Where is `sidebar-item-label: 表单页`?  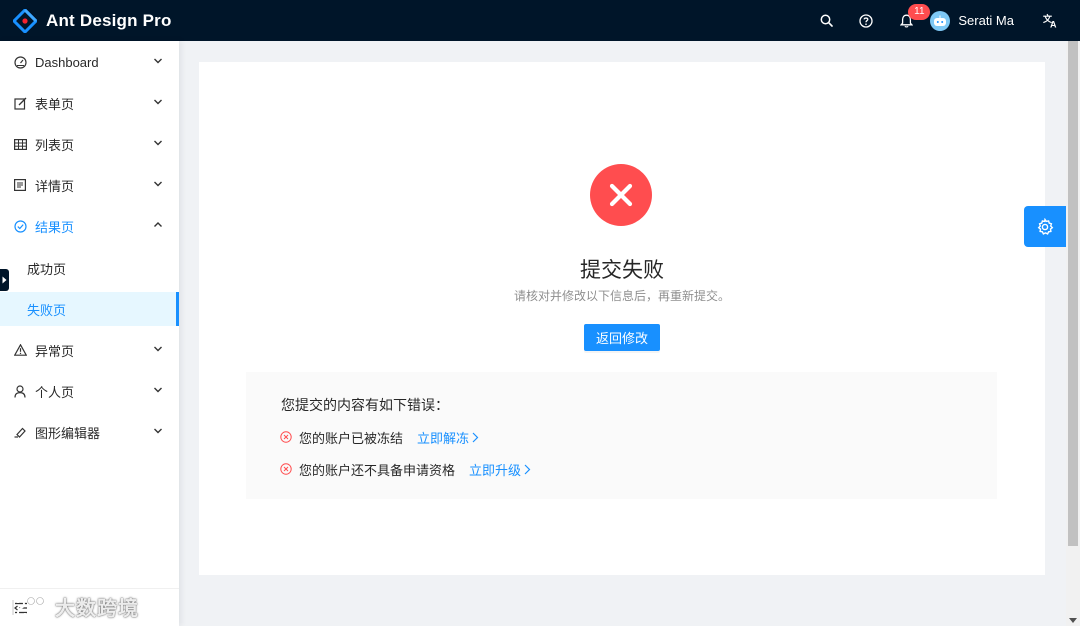
sidebar-item-label: 表单页 is located at coordinates (55, 104).